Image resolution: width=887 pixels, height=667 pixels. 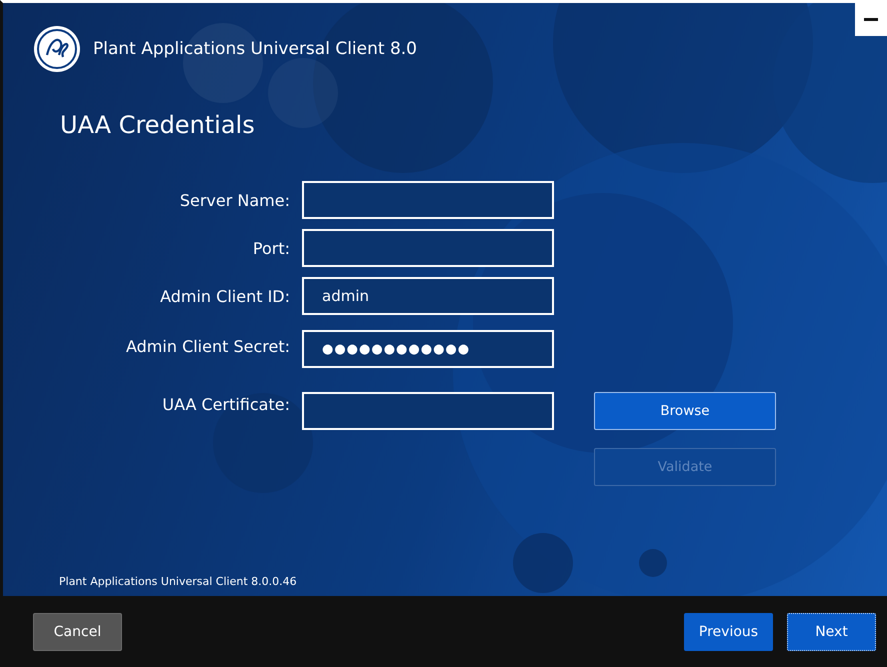 I want to click on field-label: Admin Client Secret:, so click(x=207, y=346).